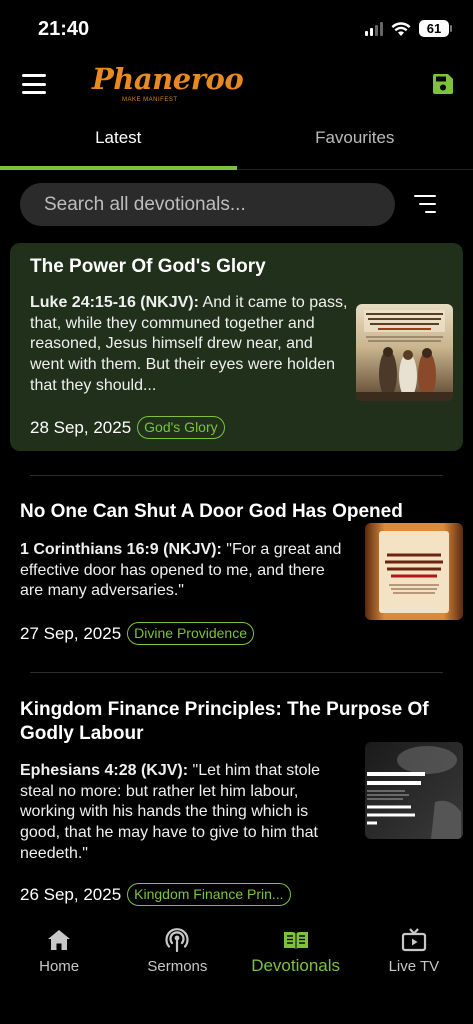 This screenshot has width=473, height=1024. I want to click on tab-latest: Latest, so click(118, 144).